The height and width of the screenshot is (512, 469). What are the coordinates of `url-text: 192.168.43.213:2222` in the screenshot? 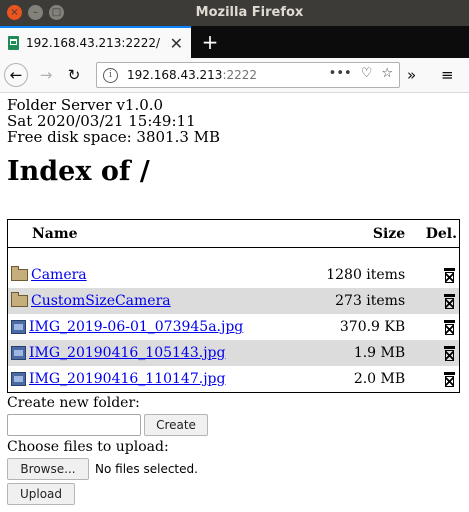 It's located at (192, 75).